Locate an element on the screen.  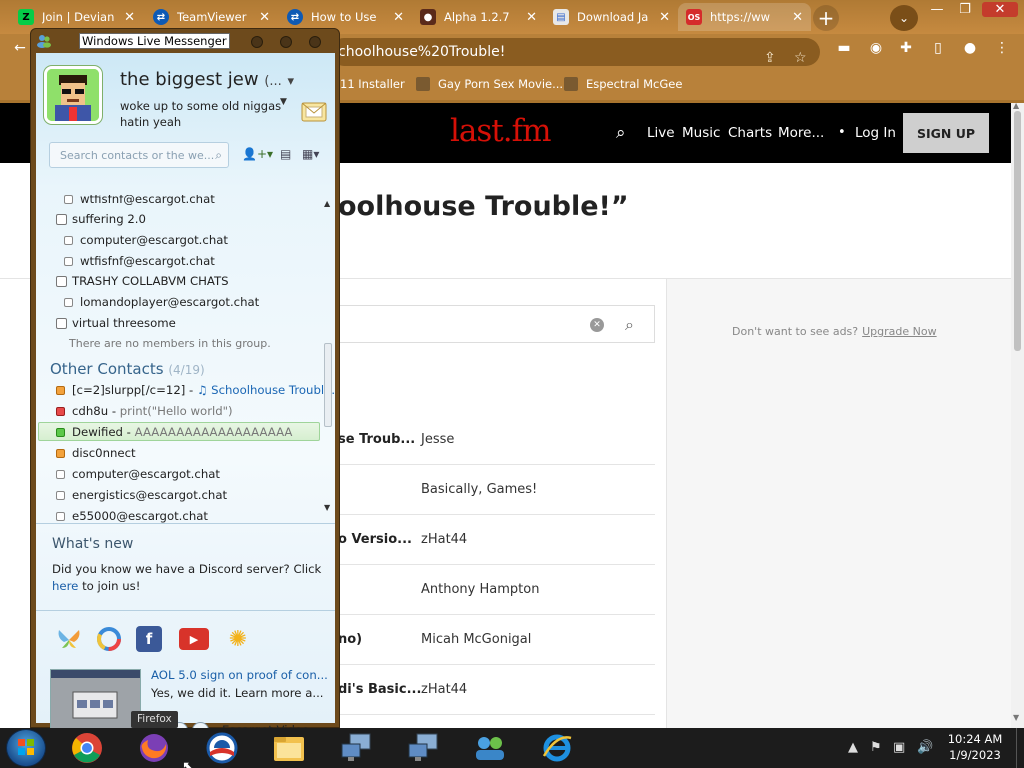
avatar is located at coordinates (73, 95).